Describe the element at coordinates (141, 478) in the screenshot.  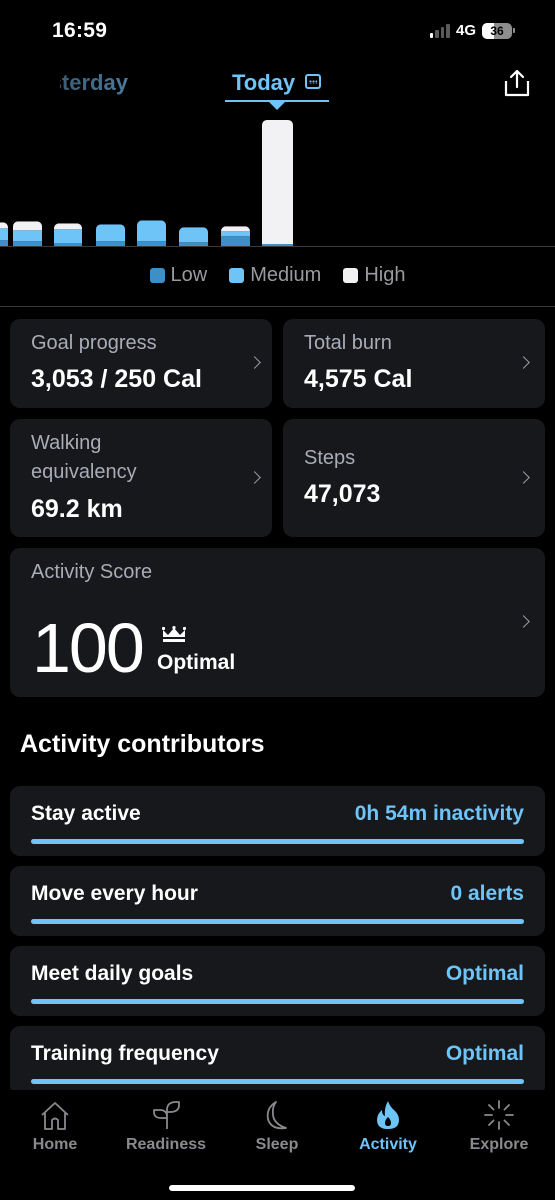
I see `walking-equivalency-card: Walking equivalency 69.2 km` at that location.